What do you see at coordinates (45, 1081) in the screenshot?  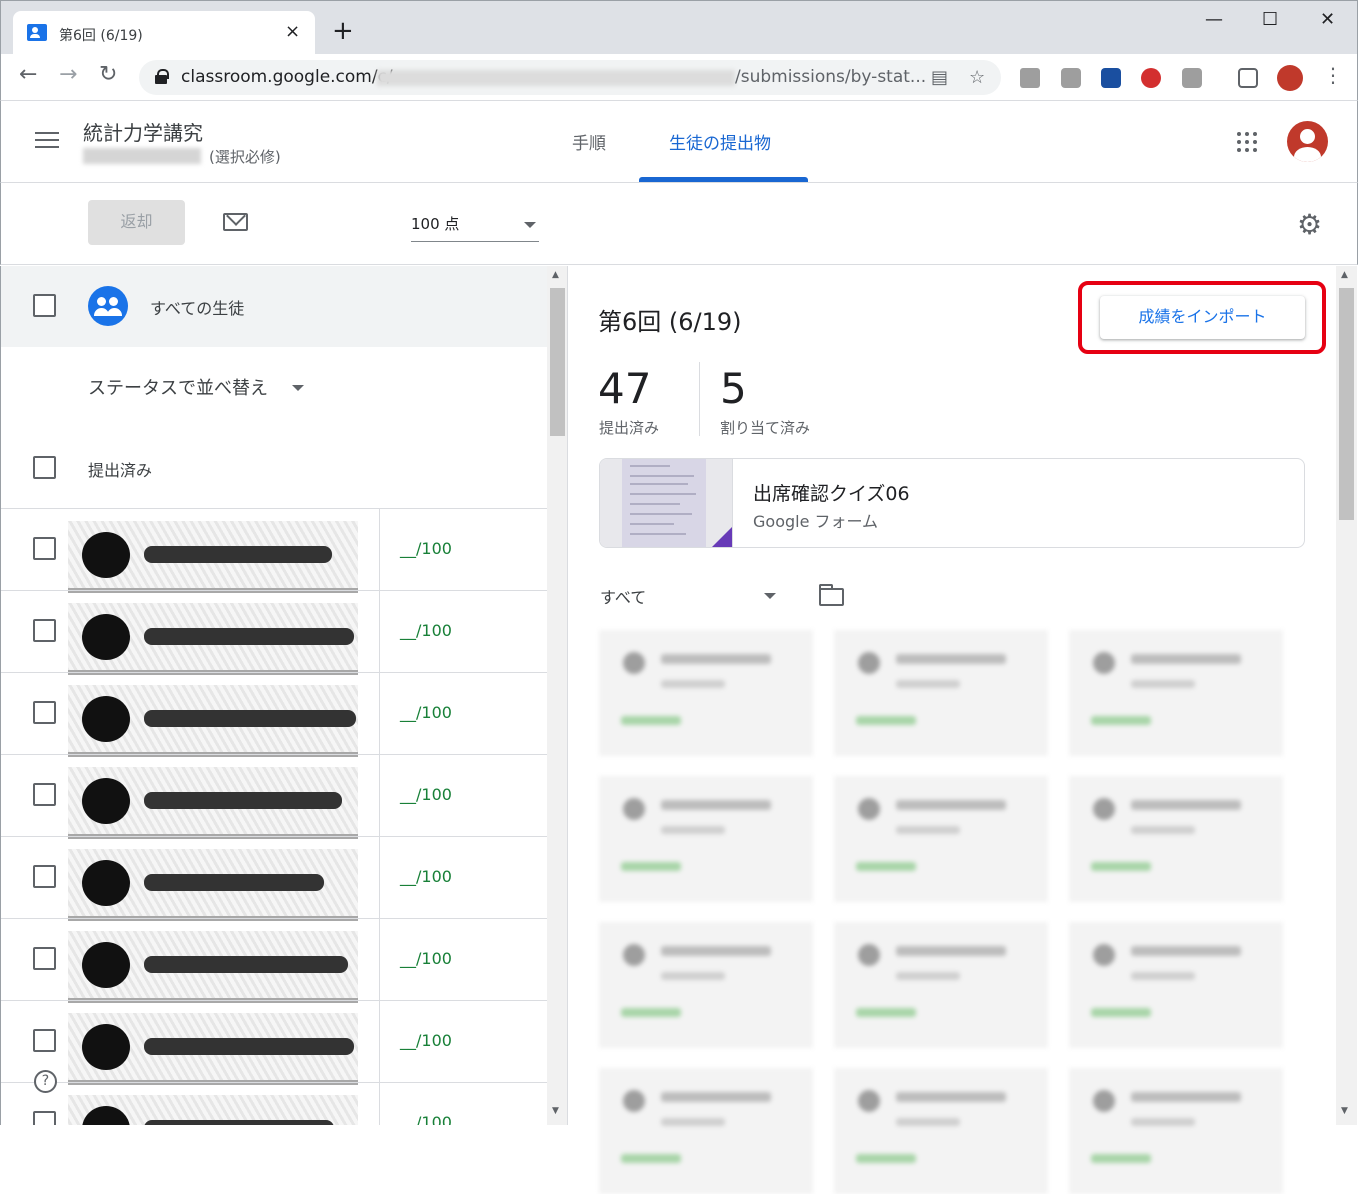 I see `help-icon: ?` at bounding box center [45, 1081].